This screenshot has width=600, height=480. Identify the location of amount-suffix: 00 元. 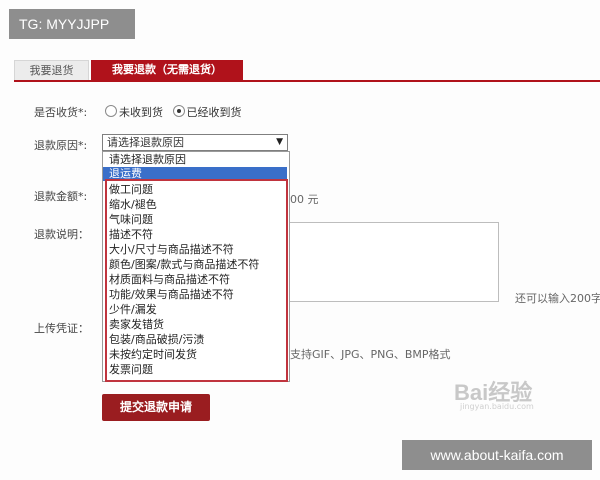
(304, 199).